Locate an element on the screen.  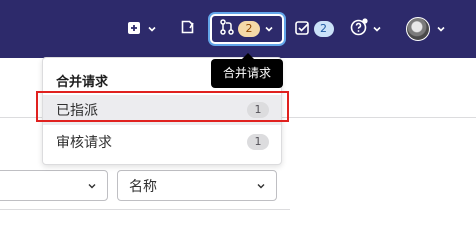
user-menu-button is located at coordinates (426, 29).